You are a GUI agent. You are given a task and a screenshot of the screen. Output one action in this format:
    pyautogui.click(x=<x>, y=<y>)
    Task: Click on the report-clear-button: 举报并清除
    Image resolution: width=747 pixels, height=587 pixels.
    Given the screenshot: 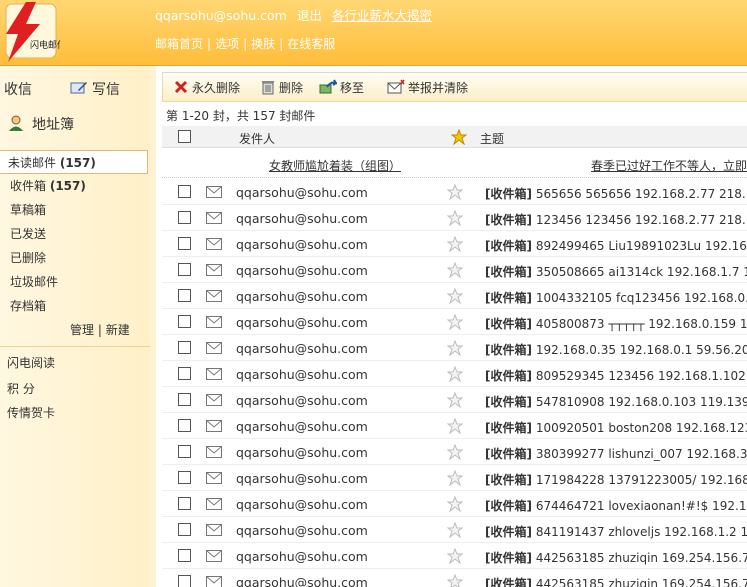 What is the action you would take?
    pyautogui.click(x=427, y=88)
    